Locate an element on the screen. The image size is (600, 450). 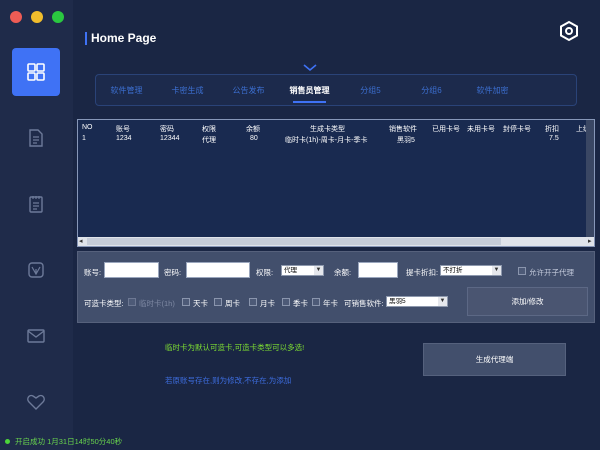
status-text: 开启成功 1月31日14时50分40秒 is located at coordinates (69, 441).